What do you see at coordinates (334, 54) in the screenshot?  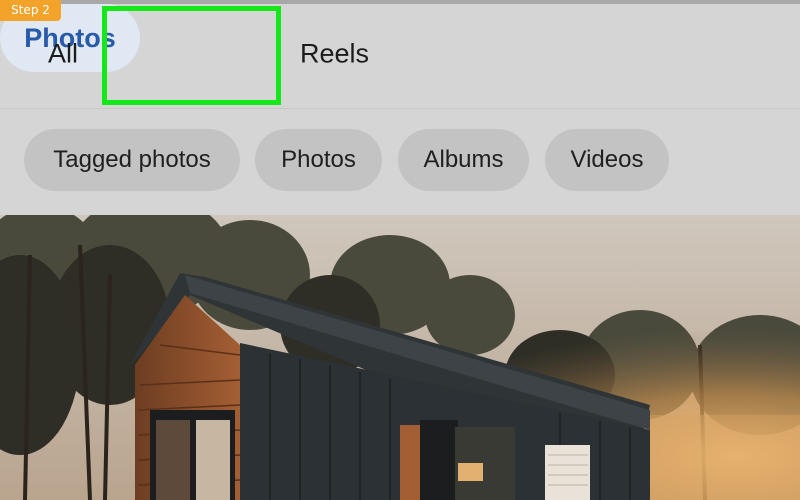 I see `tab-reels: Reels` at bounding box center [334, 54].